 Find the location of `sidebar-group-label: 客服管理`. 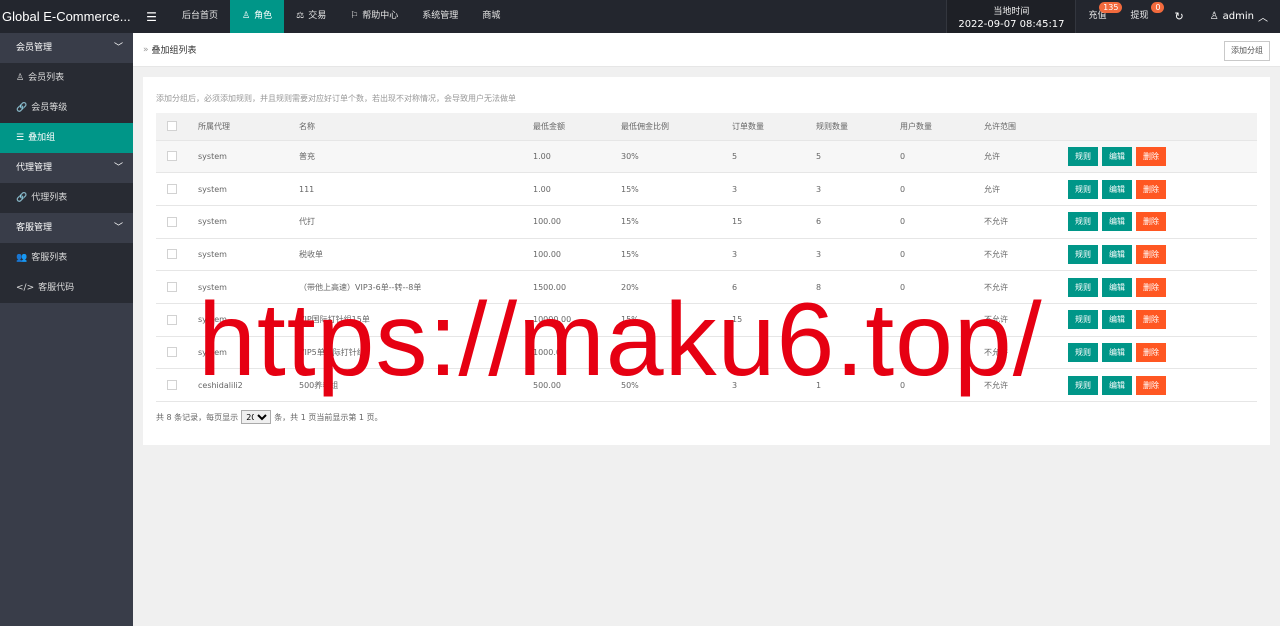

sidebar-group-label: 客服管理 is located at coordinates (34, 228).